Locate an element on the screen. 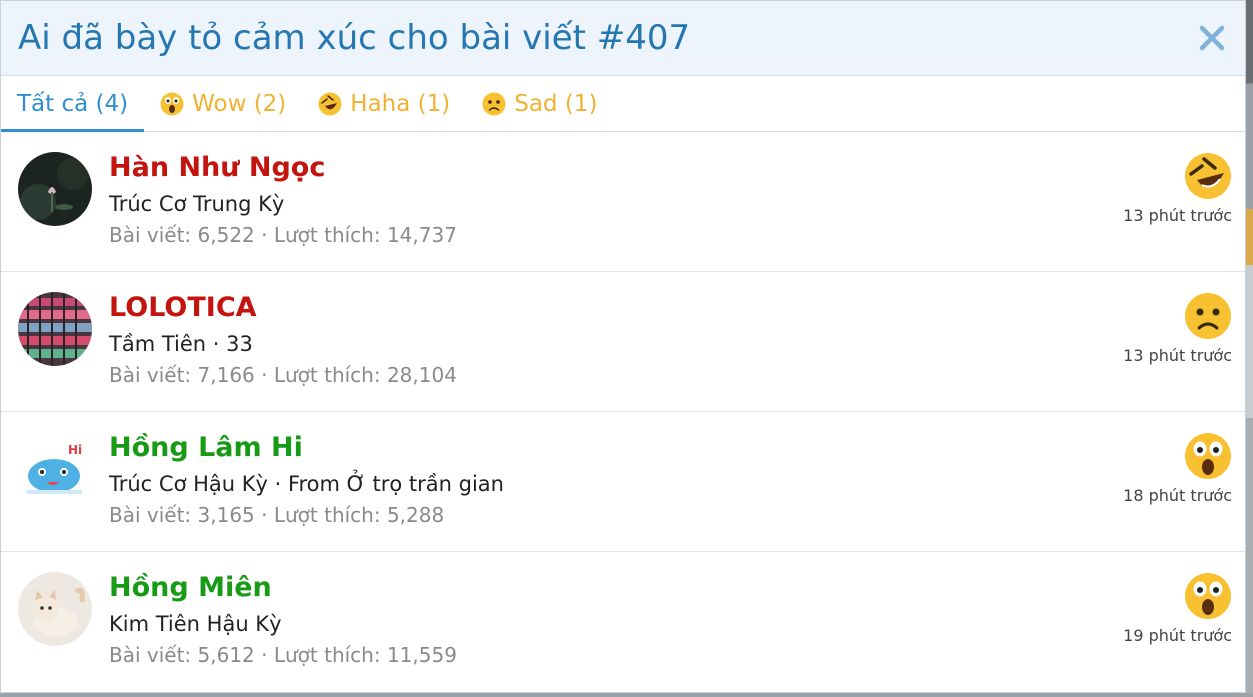 The width and height of the screenshot is (1253, 697). tab-haha-label: Haha (1) is located at coordinates (400, 103).